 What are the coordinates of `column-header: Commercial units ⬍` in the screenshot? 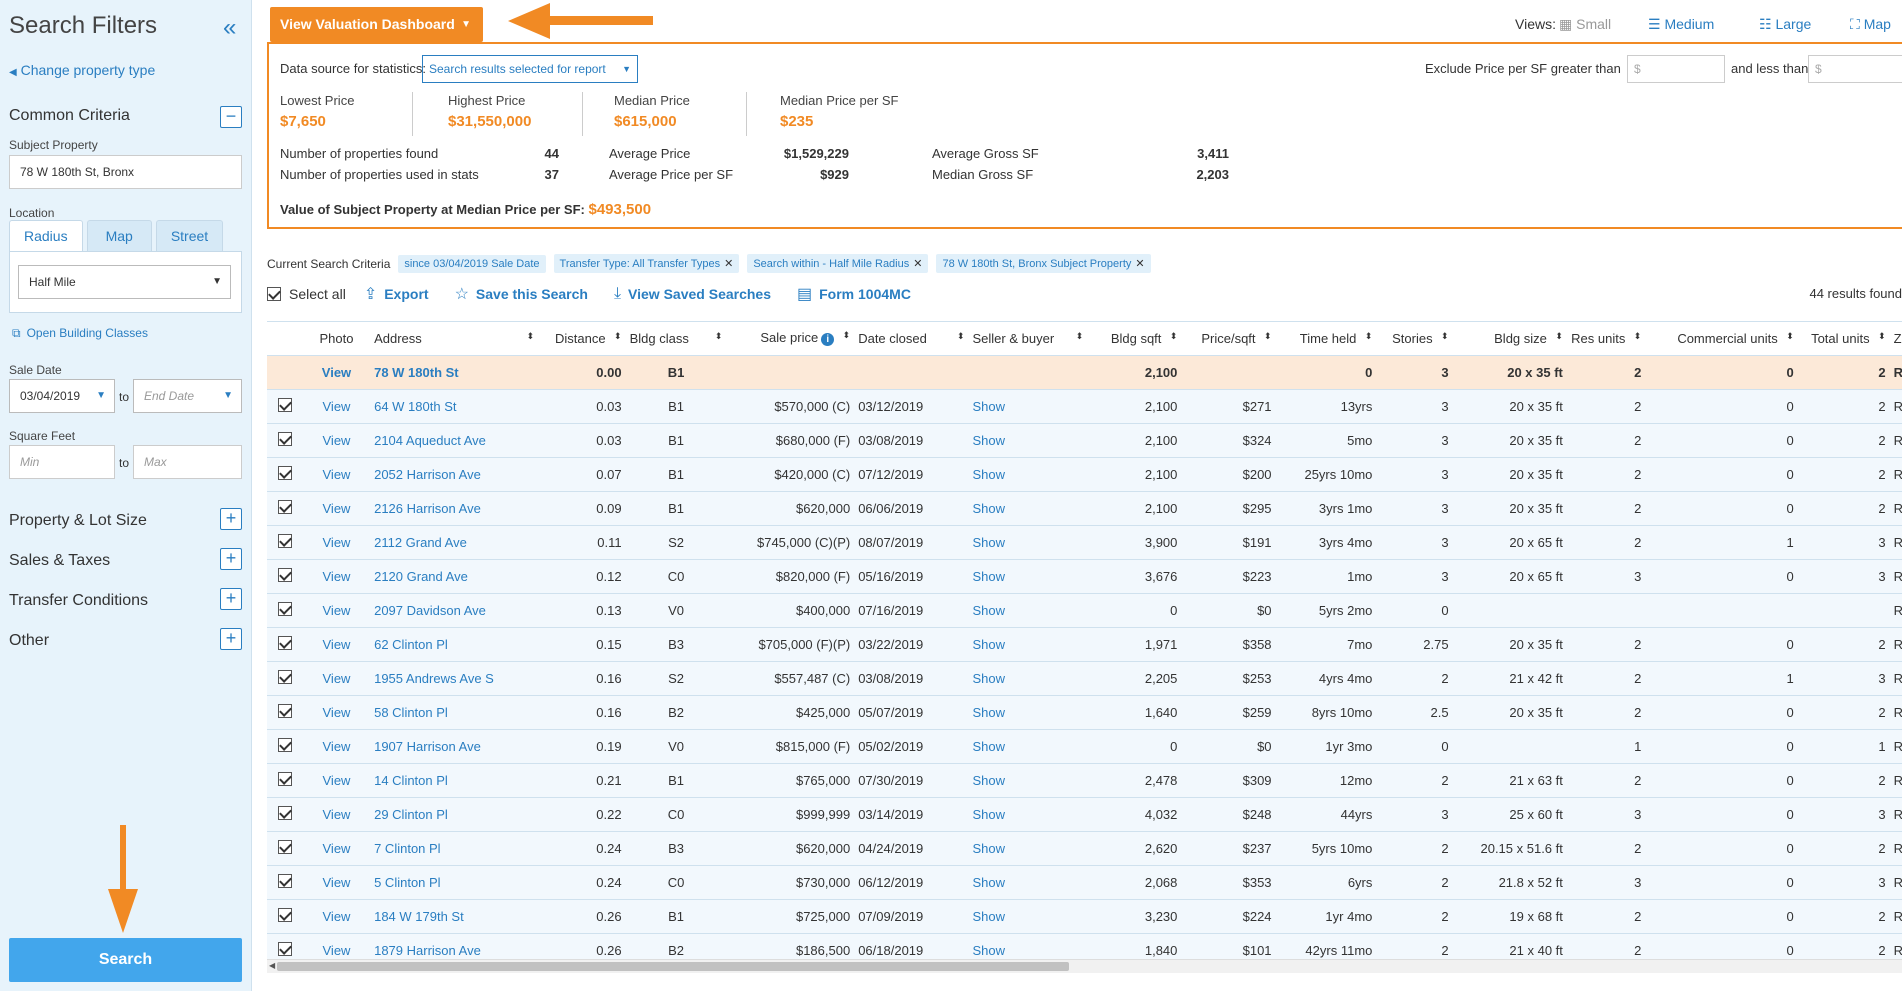 It's located at (1721, 339).